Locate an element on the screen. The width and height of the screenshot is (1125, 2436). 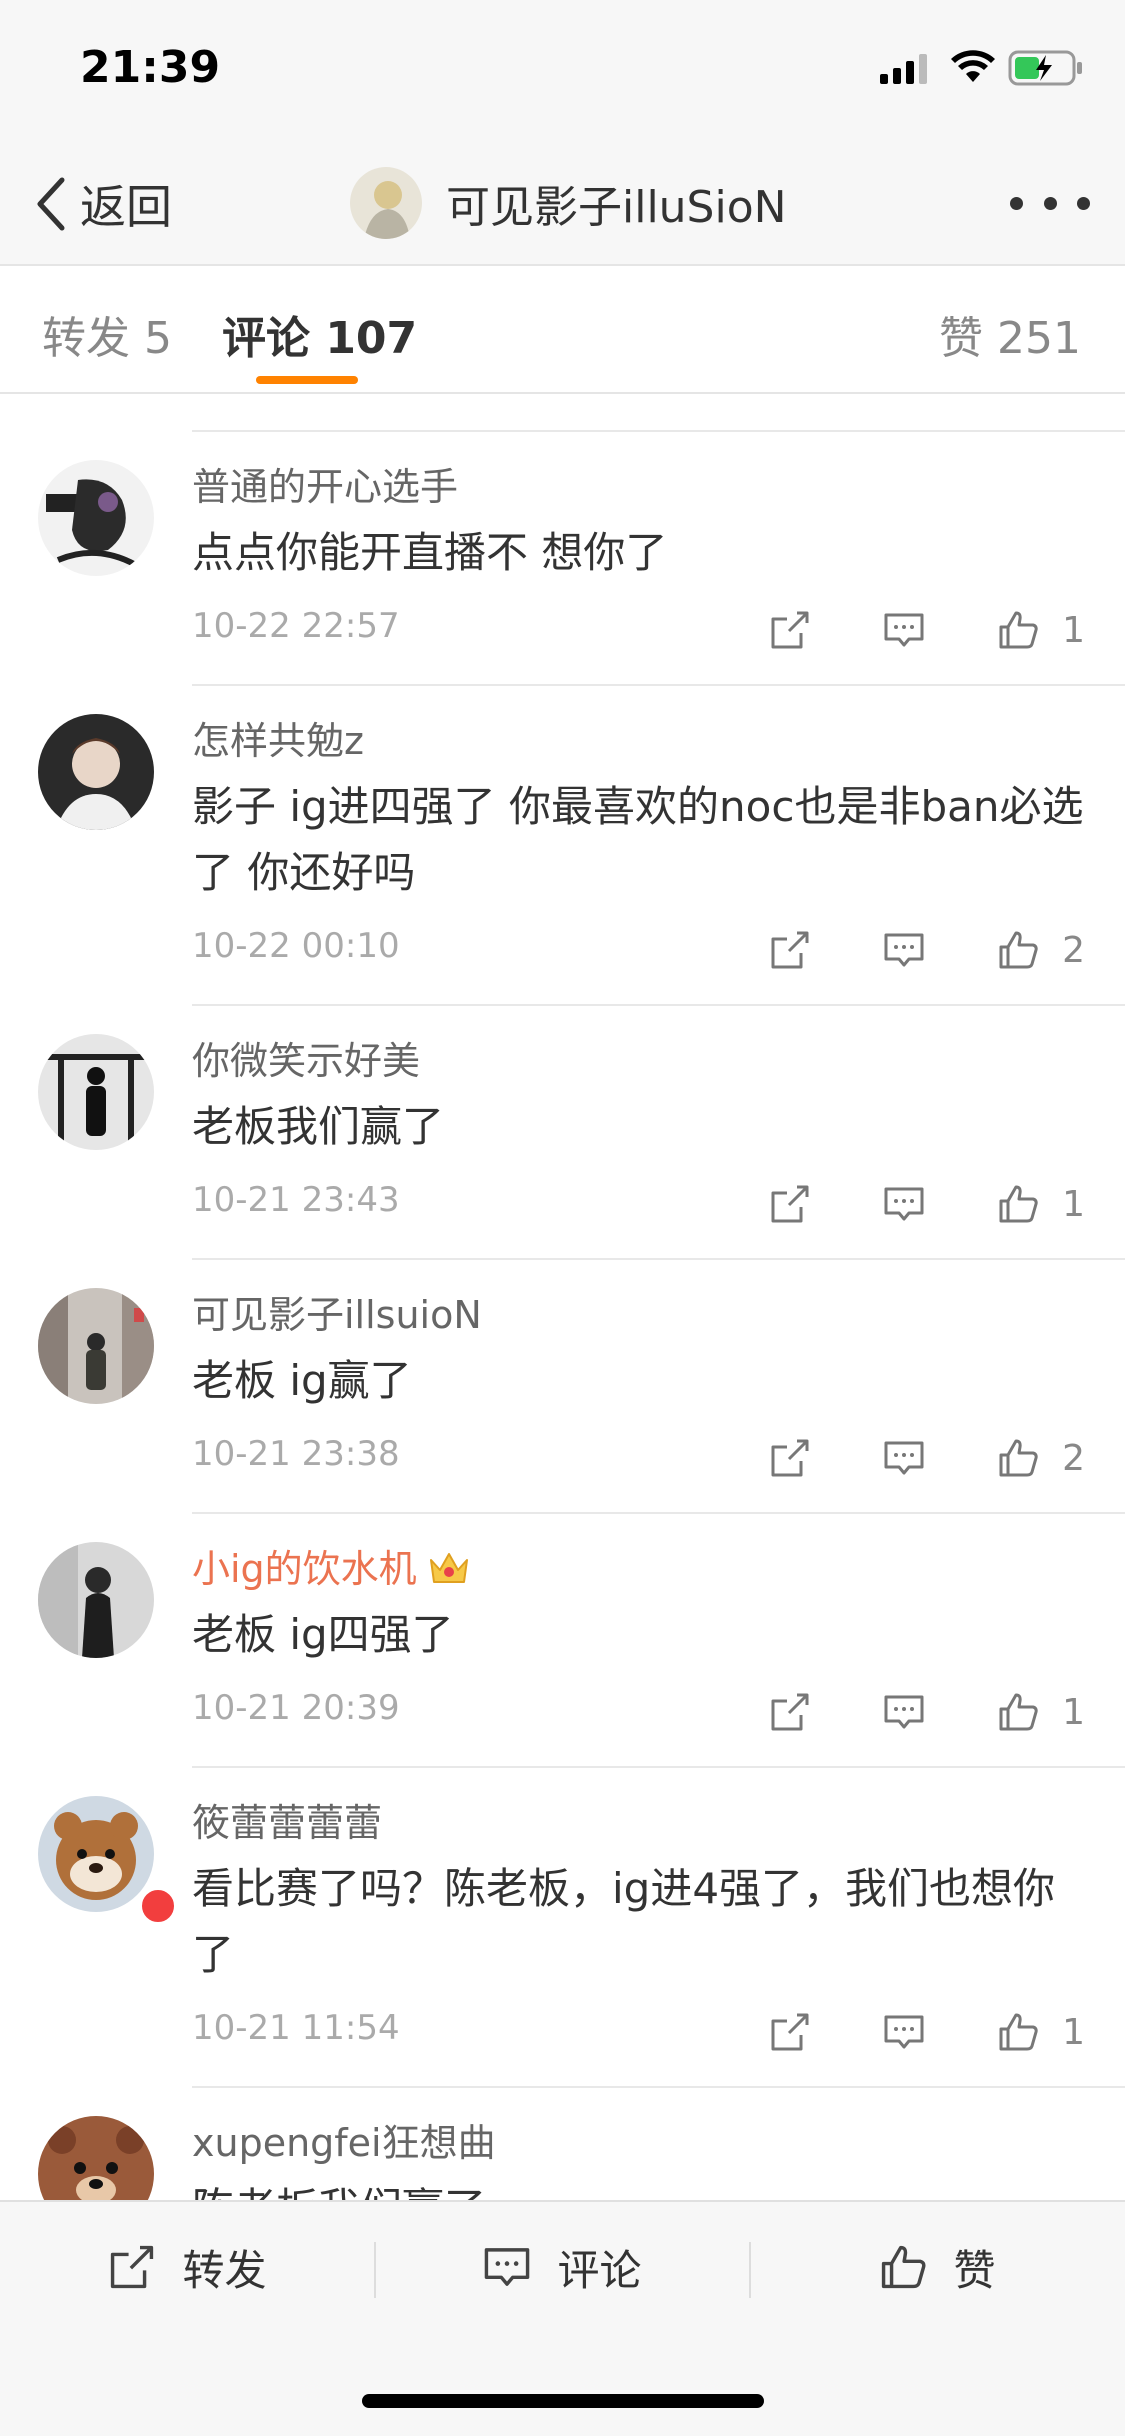
tab-likes: 赞 251 is located at coordinates (1010, 334).